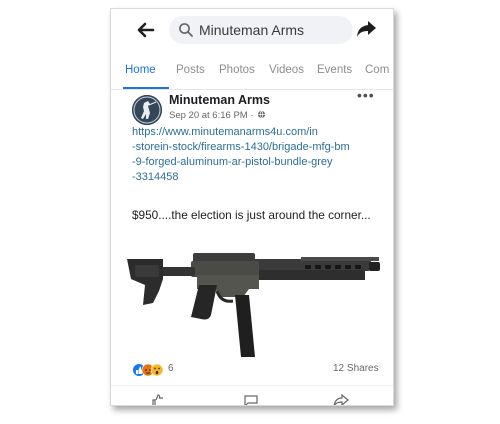 This screenshot has width=500, height=424. I want to click on search-input: Minuteman Arms, so click(261, 30).